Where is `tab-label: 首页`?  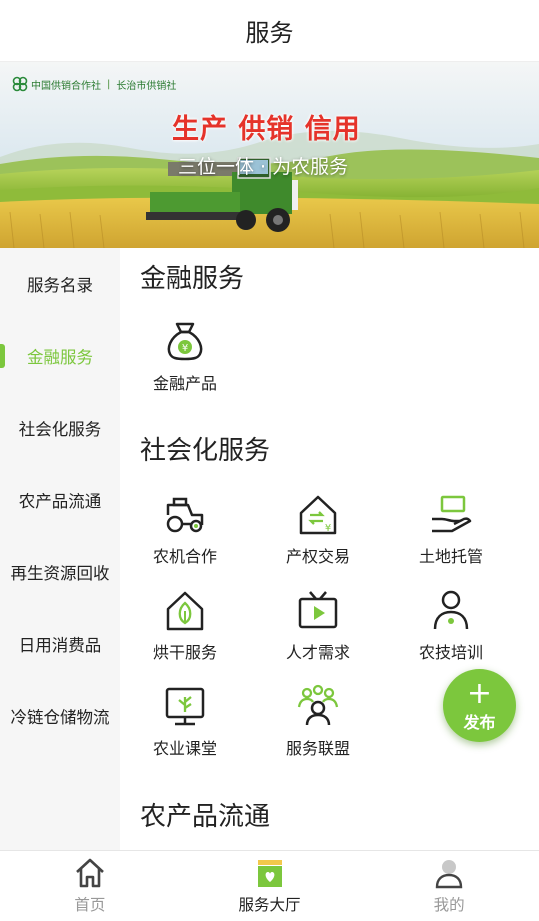 tab-label: 首页 is located at coordinates (90, 905).